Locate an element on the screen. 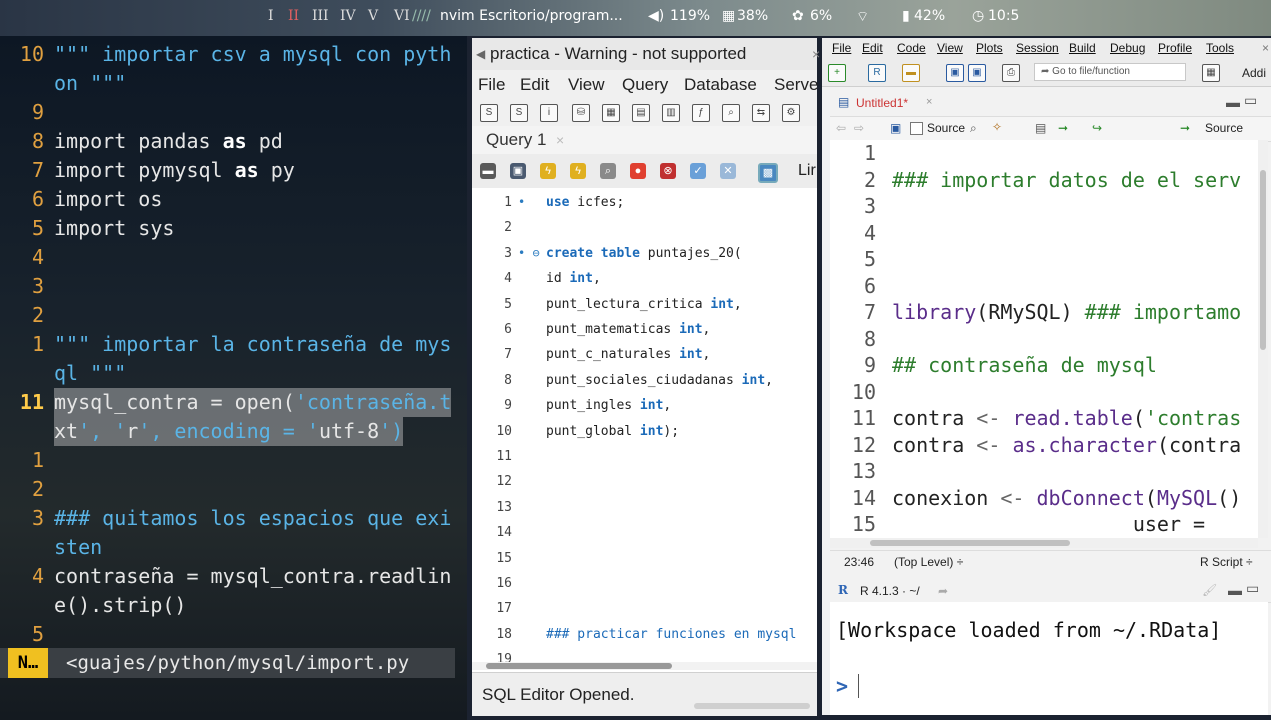 The width and height of the screenshot is (1271, 720). r-code-line: 7 library(RMySQL) ### importamo is located at coordinates (1044, 312).